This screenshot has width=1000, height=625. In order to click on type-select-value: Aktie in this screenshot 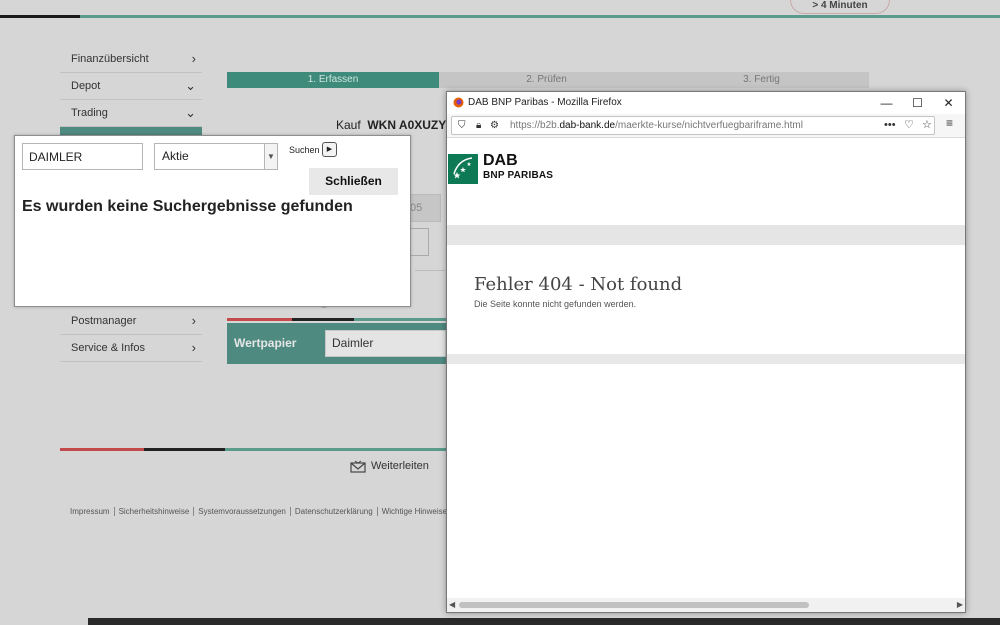, I will do `click(175, 156)`.